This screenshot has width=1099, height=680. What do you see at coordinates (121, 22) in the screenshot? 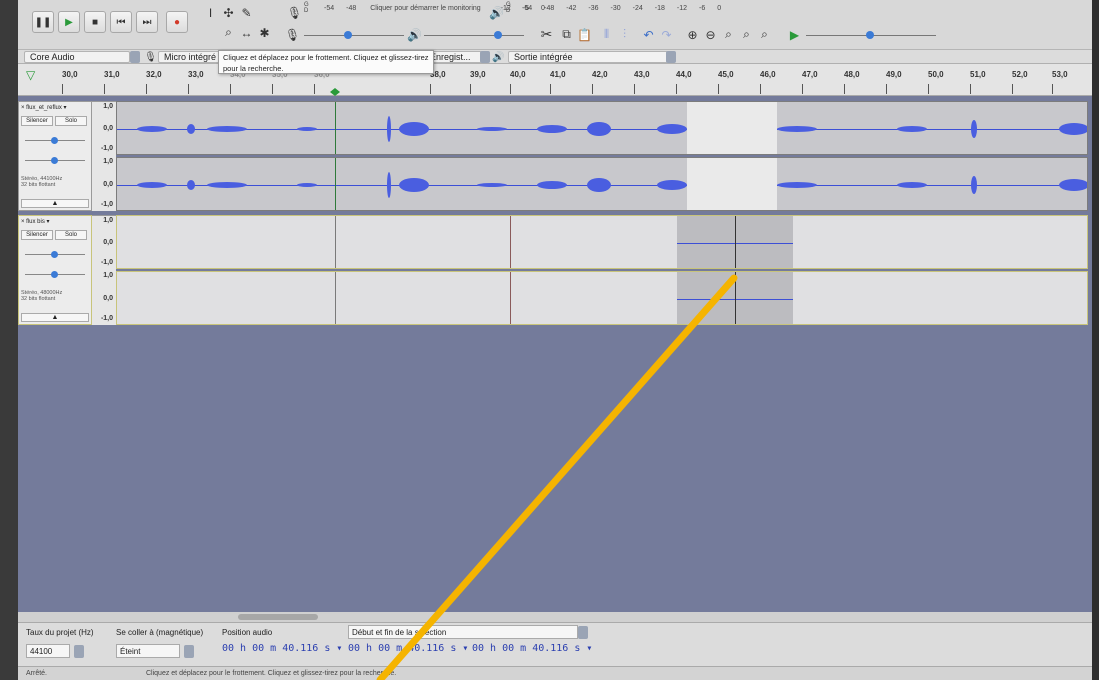
I see `skip-start-button: ⏮` at bounding box center [121, 22].